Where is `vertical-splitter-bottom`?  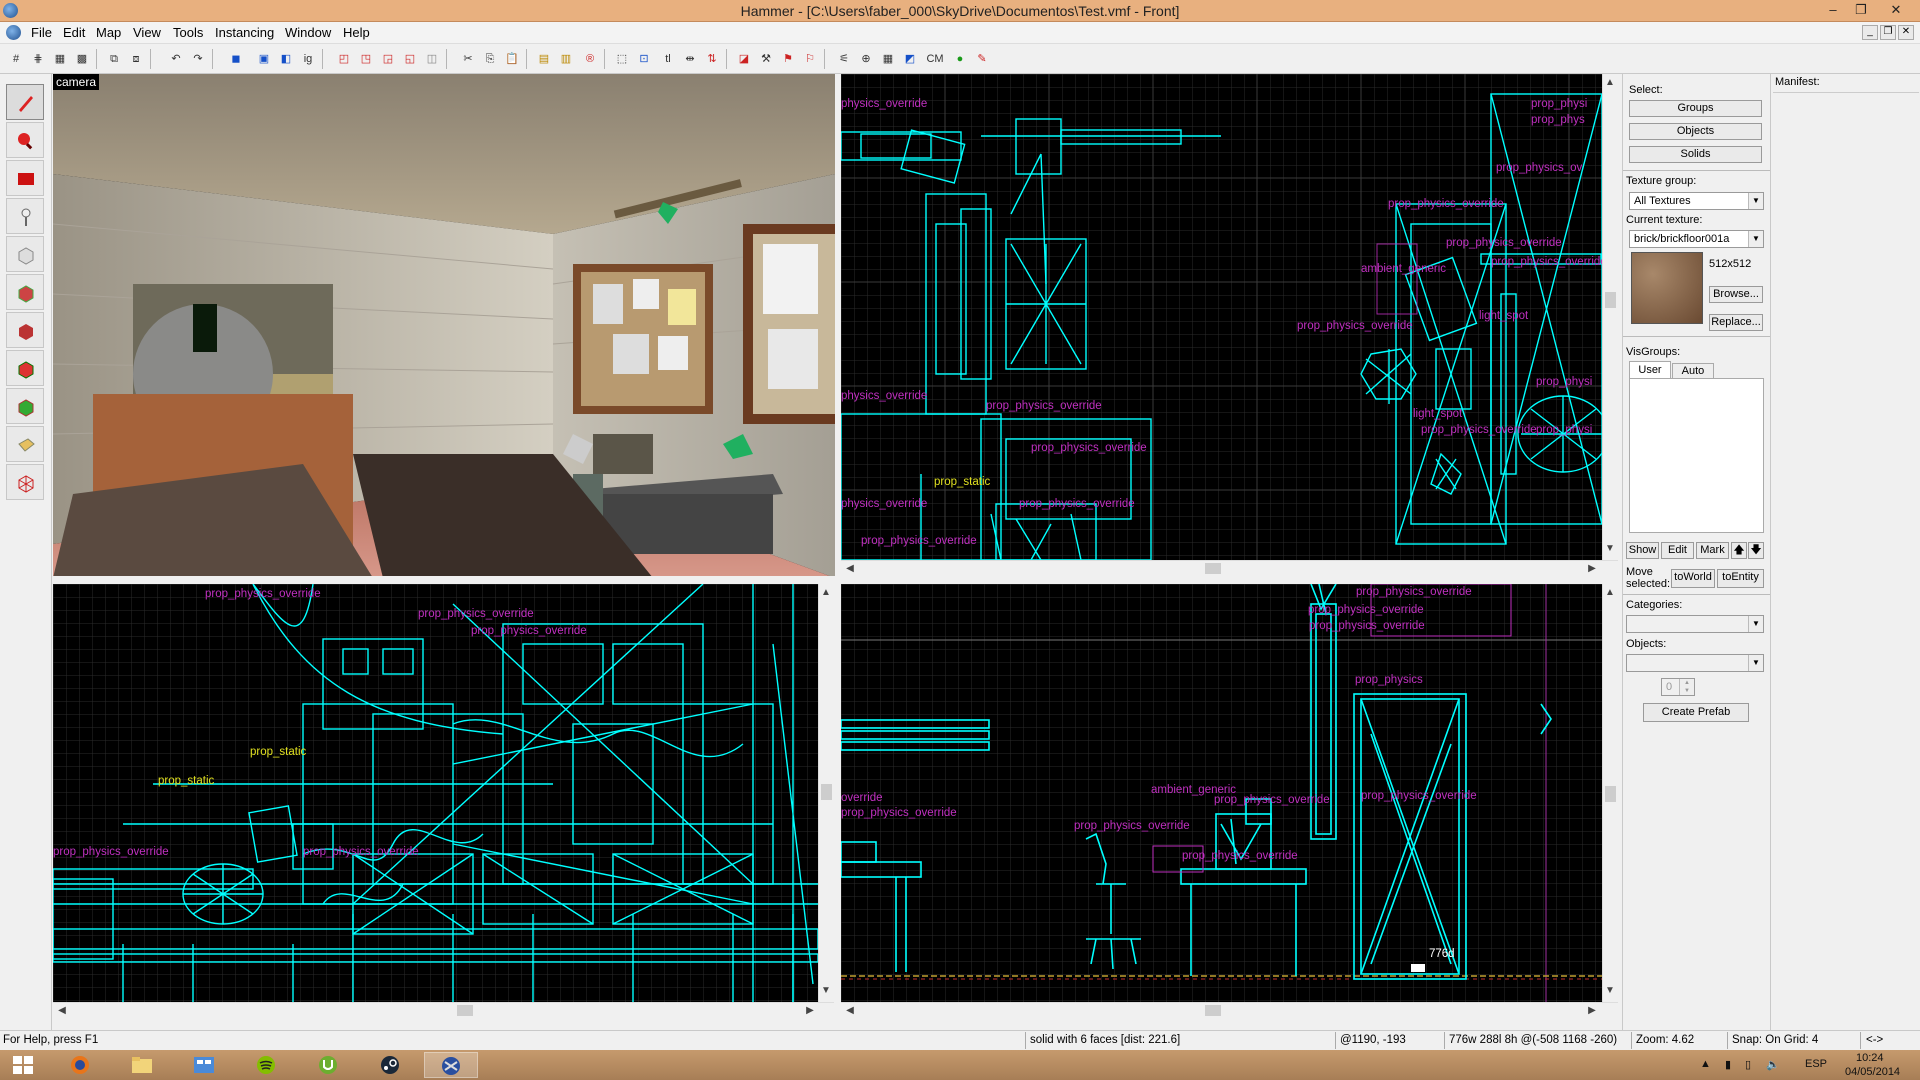 vertical-splitter-bottom is located at coordinates (837, 801).